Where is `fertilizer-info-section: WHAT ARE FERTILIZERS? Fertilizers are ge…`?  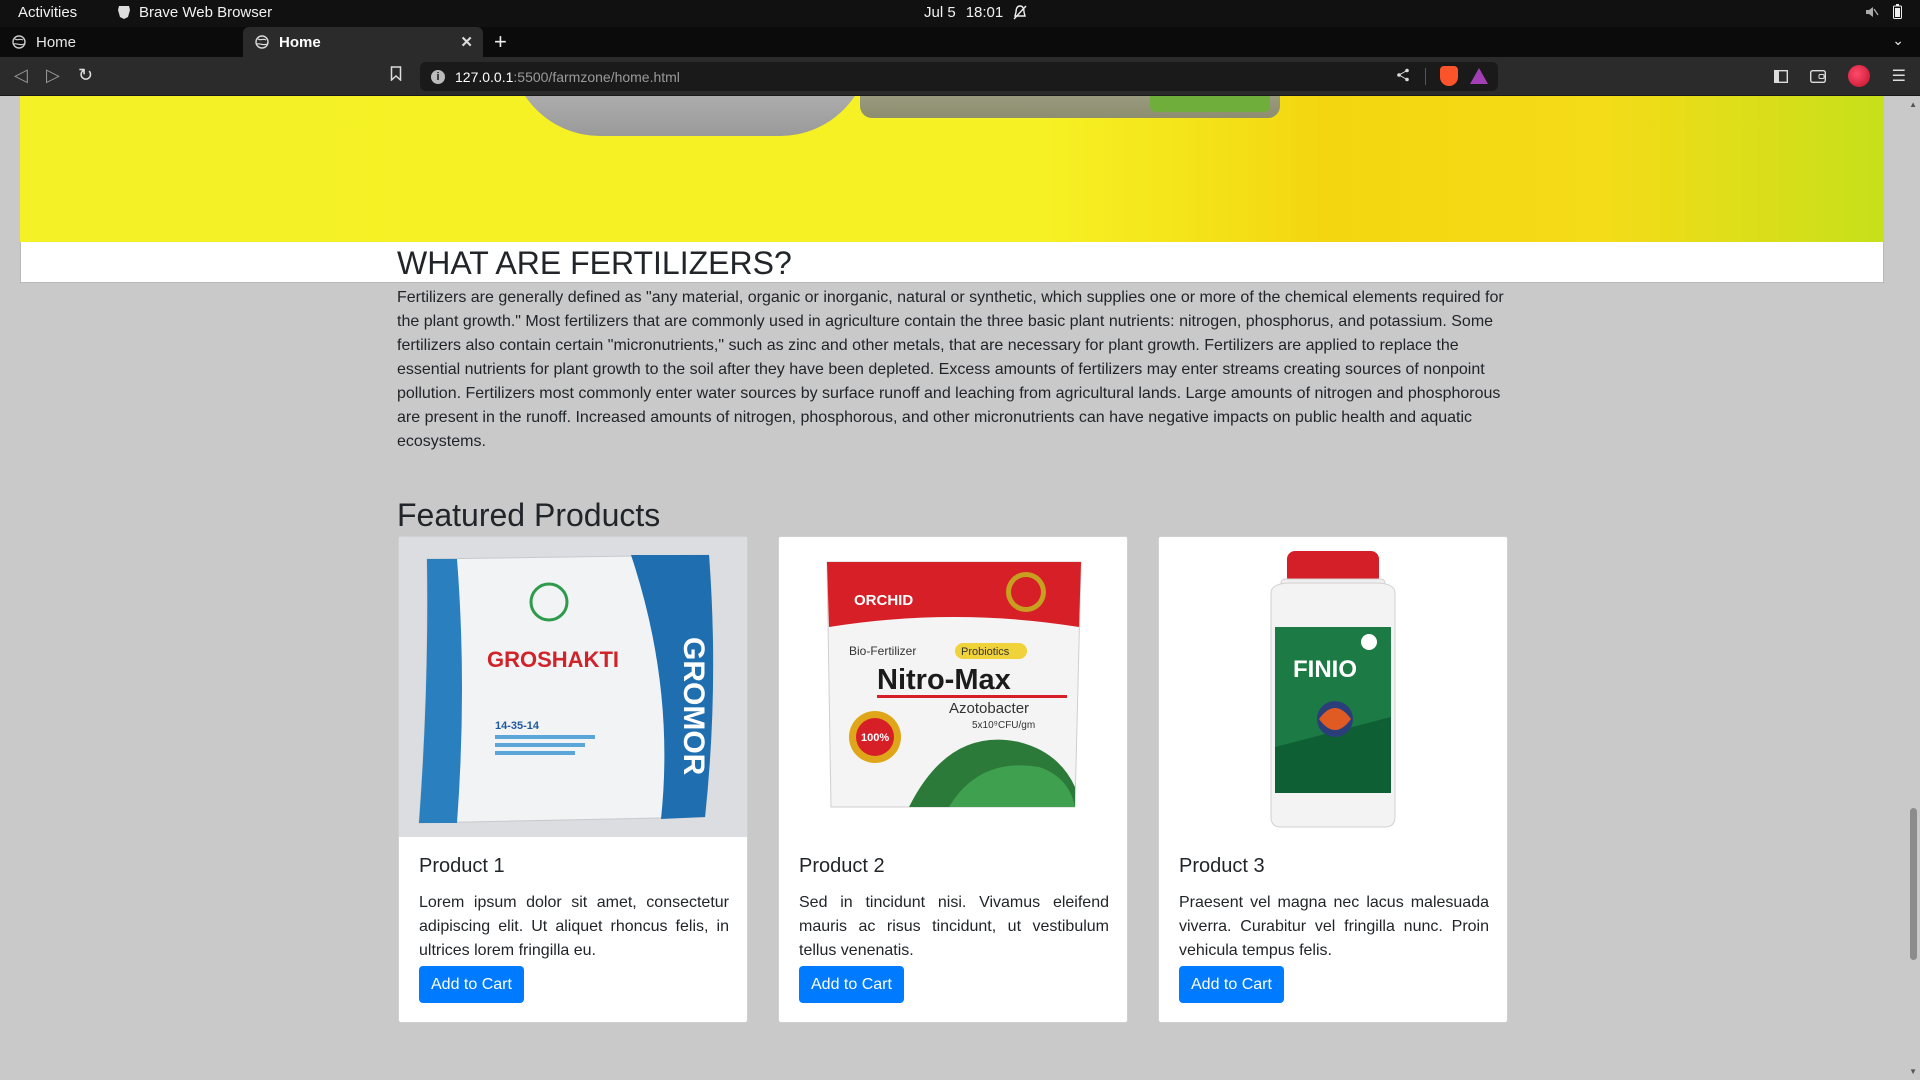 fertilizer-info-section: WHAT ARE FERTILIZERS? Fertilizers are ge… is located at coordinates (953, 349).